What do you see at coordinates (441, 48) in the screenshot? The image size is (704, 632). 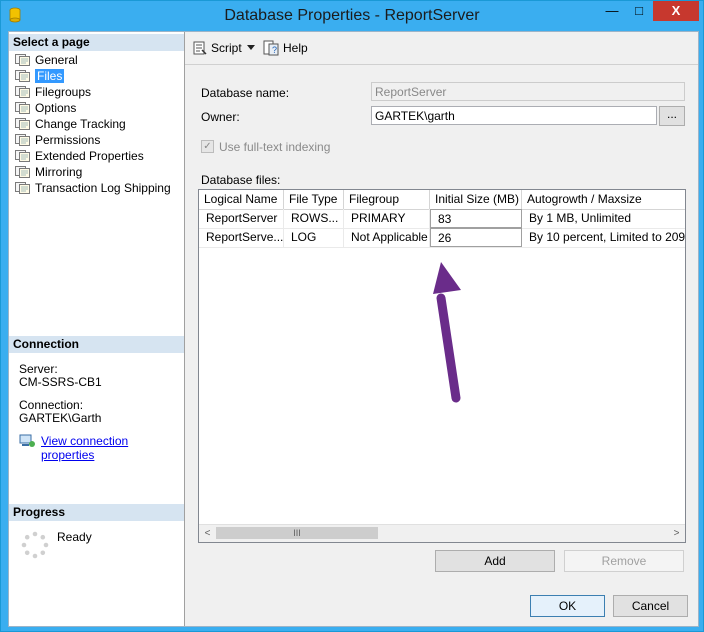 I see `toolbar: Script ? Help` at bounding box center [441, 48].